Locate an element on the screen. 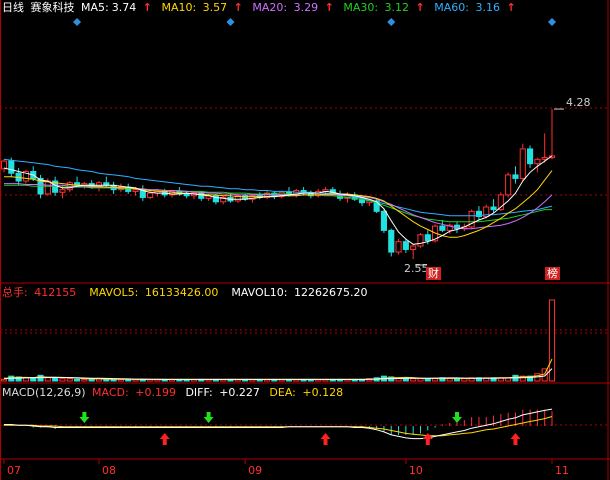 The height and width of the screenshot is (480, 610). mavol5-line is located at coordinates (278, 369).